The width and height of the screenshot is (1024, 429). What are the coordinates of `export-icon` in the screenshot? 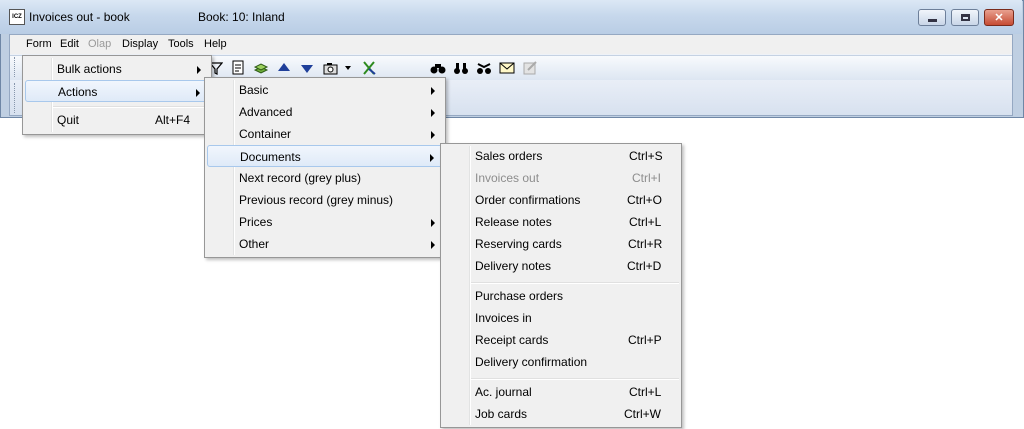 It's located at (369, 68).